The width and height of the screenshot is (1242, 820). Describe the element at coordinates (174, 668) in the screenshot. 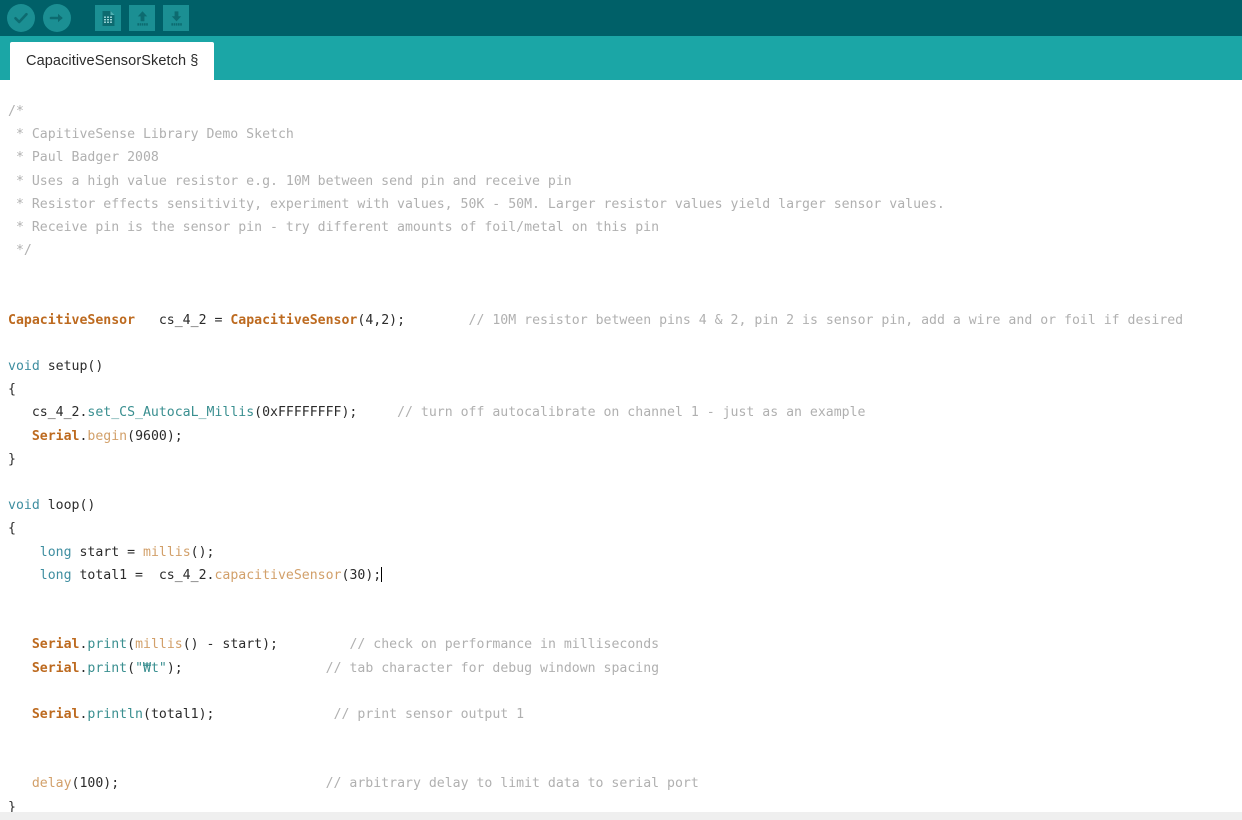

I see `code-token: );` at that location.